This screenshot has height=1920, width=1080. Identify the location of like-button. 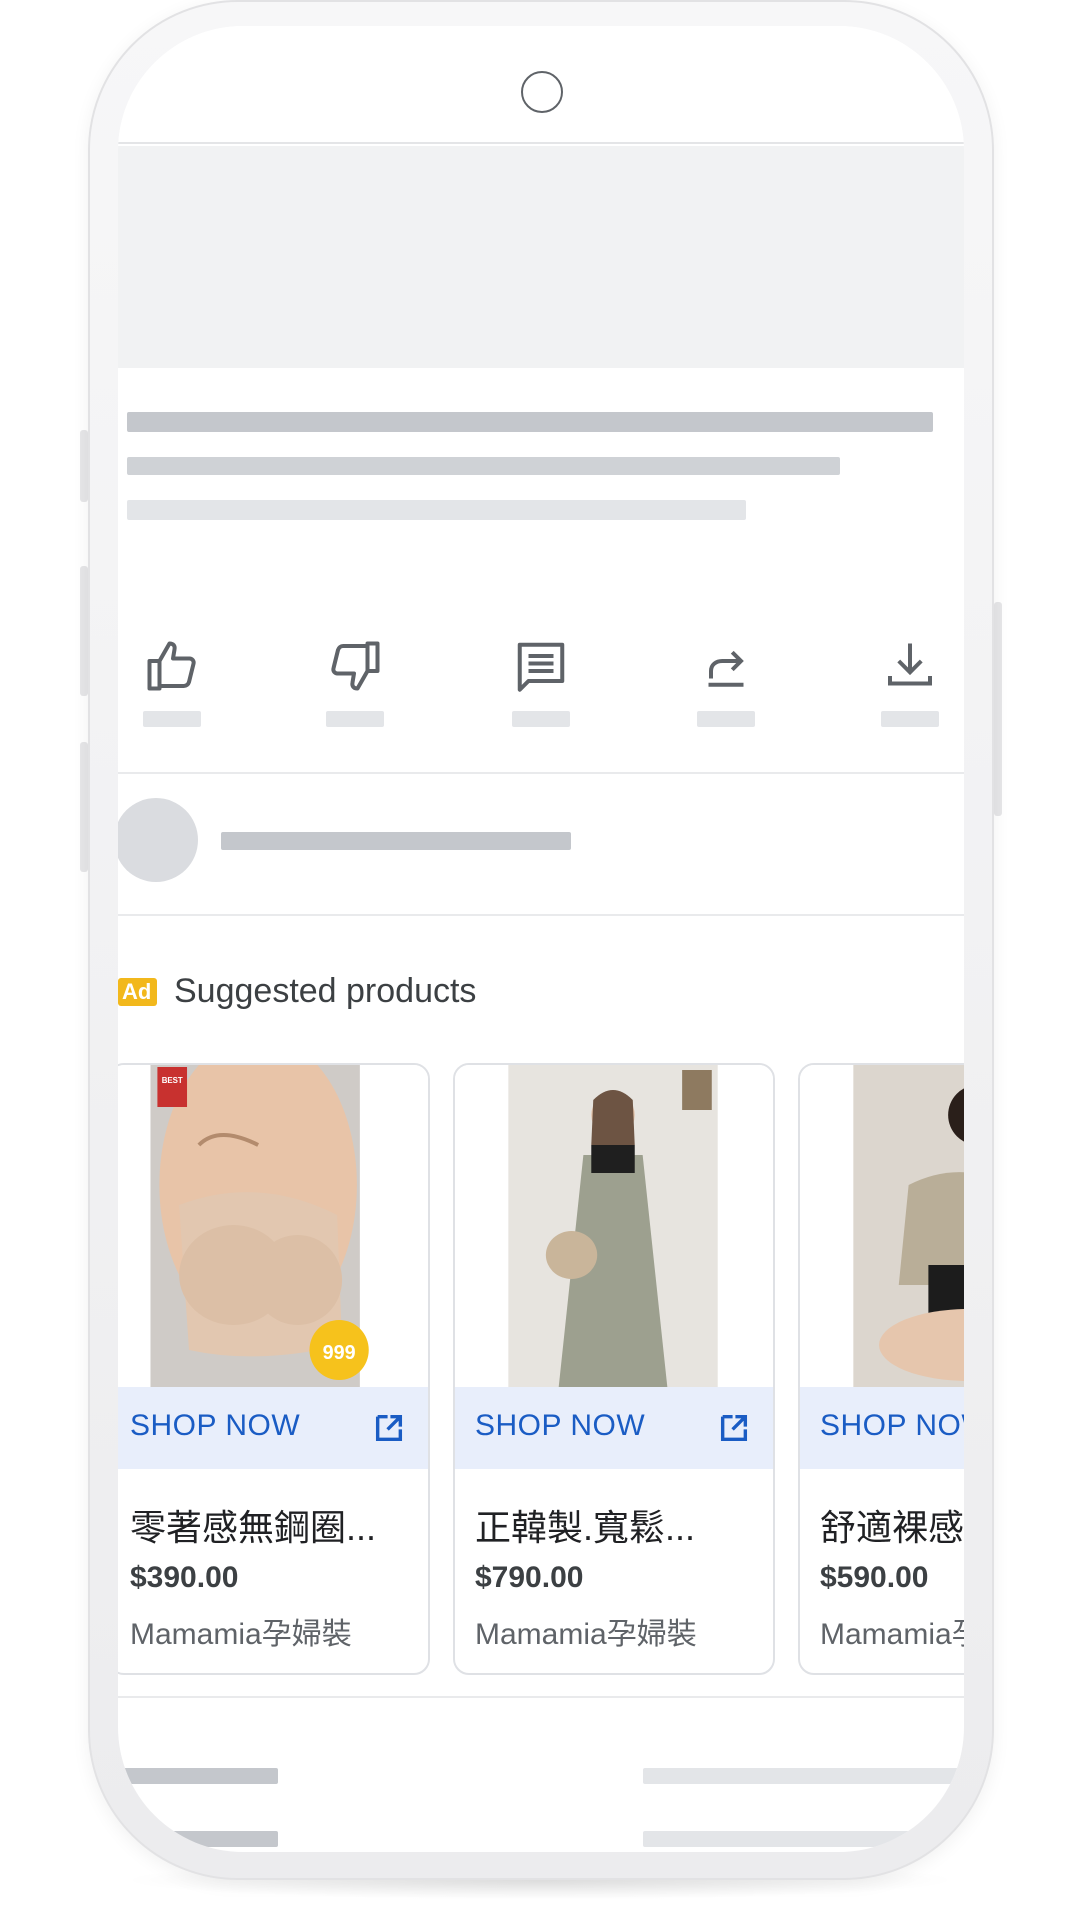
(172, 681).